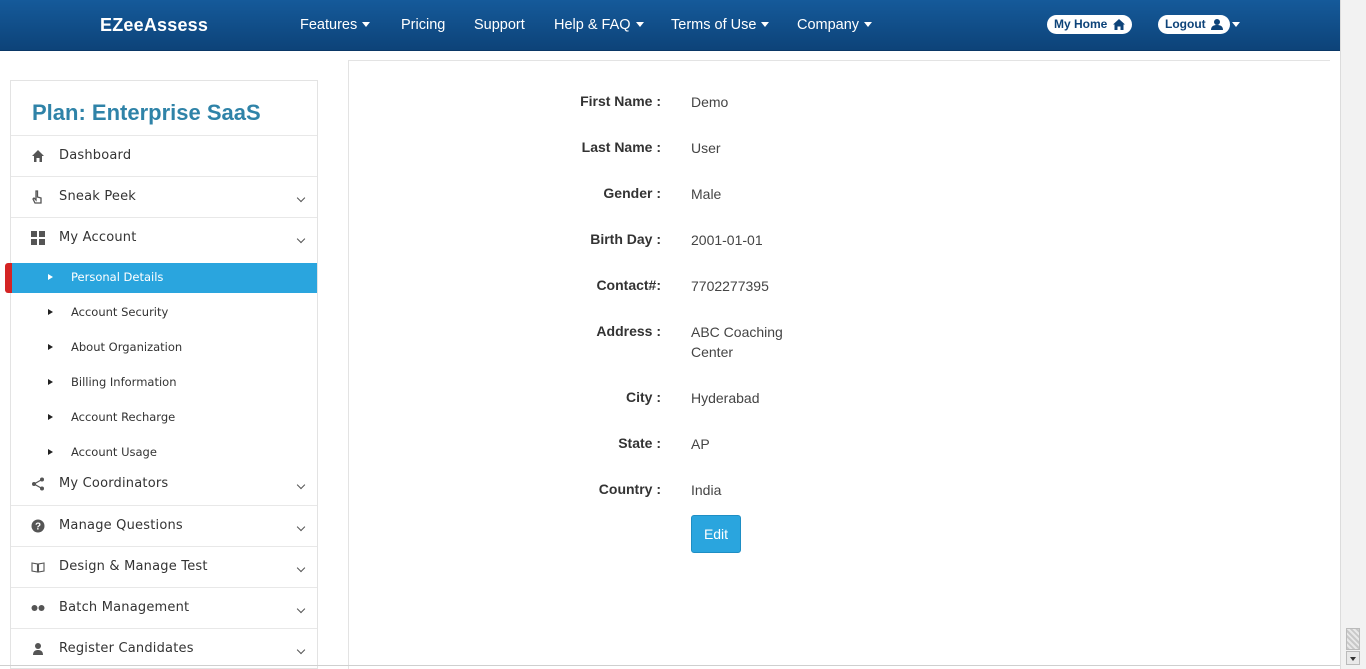  Describe the element at coordinates (1353, 658) in the screenshot. I see `scroll-down-arrow` at that location.